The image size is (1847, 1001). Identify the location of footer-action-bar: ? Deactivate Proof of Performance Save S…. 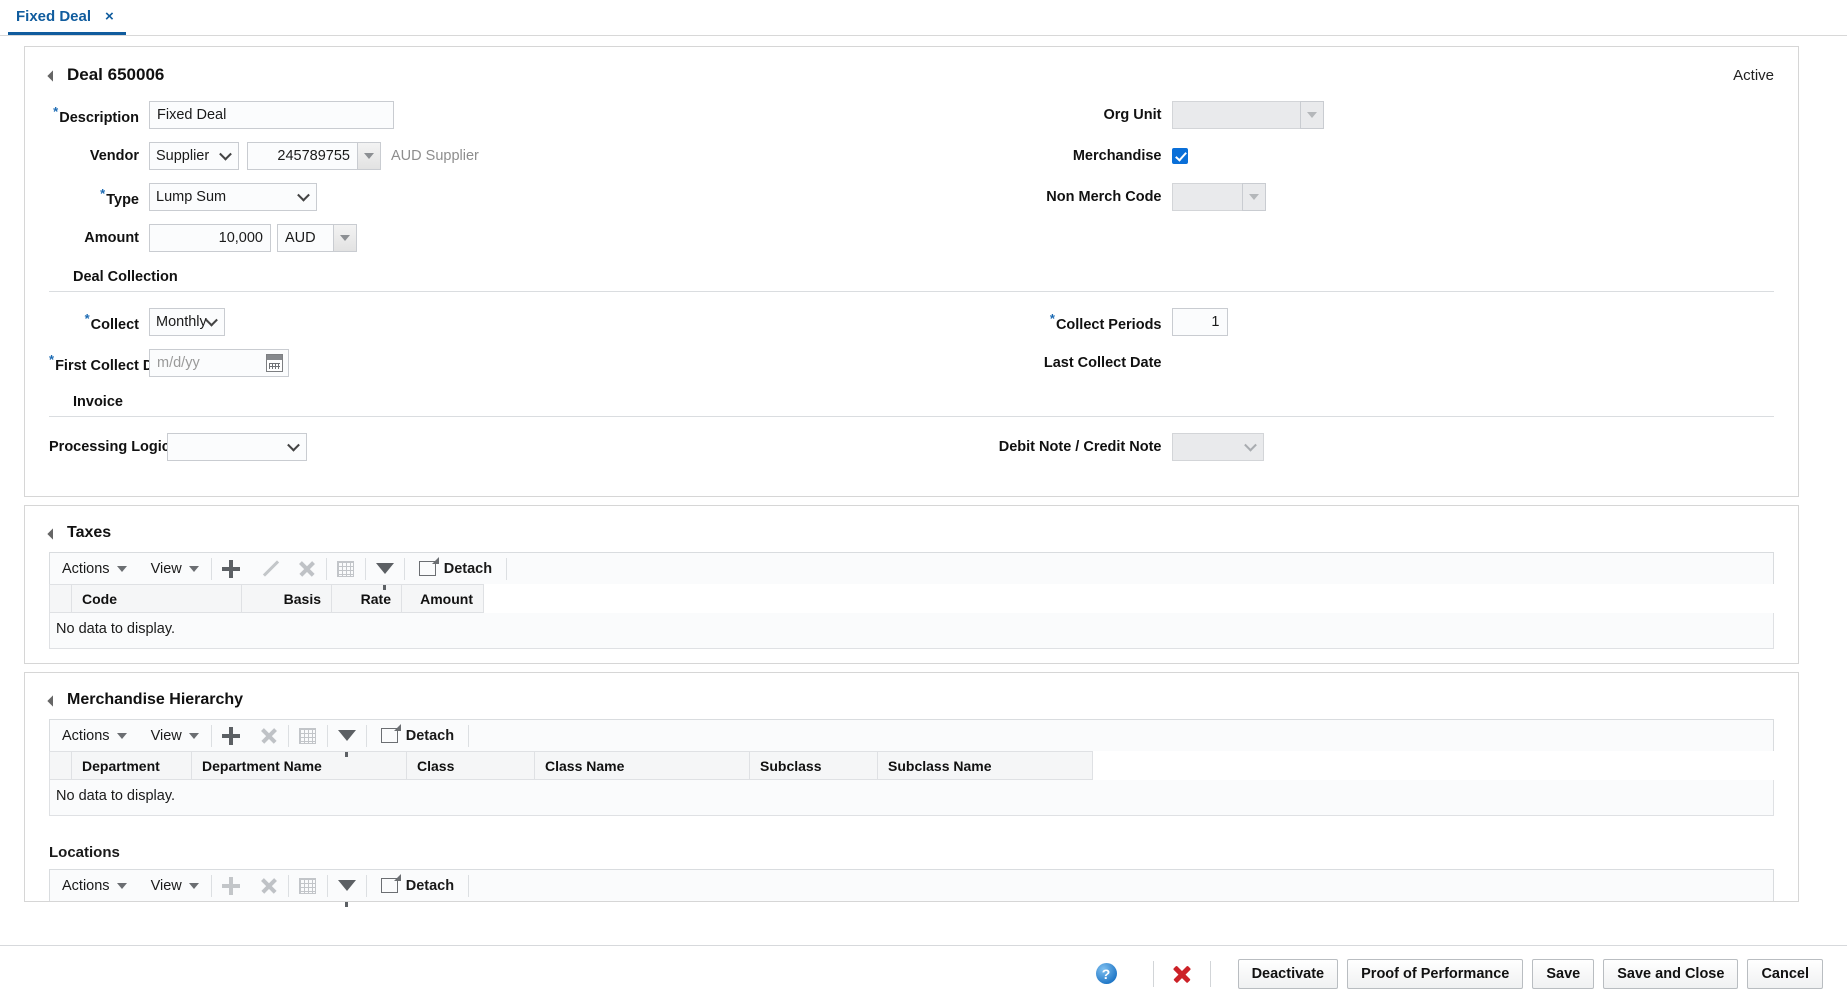
(923, 973).